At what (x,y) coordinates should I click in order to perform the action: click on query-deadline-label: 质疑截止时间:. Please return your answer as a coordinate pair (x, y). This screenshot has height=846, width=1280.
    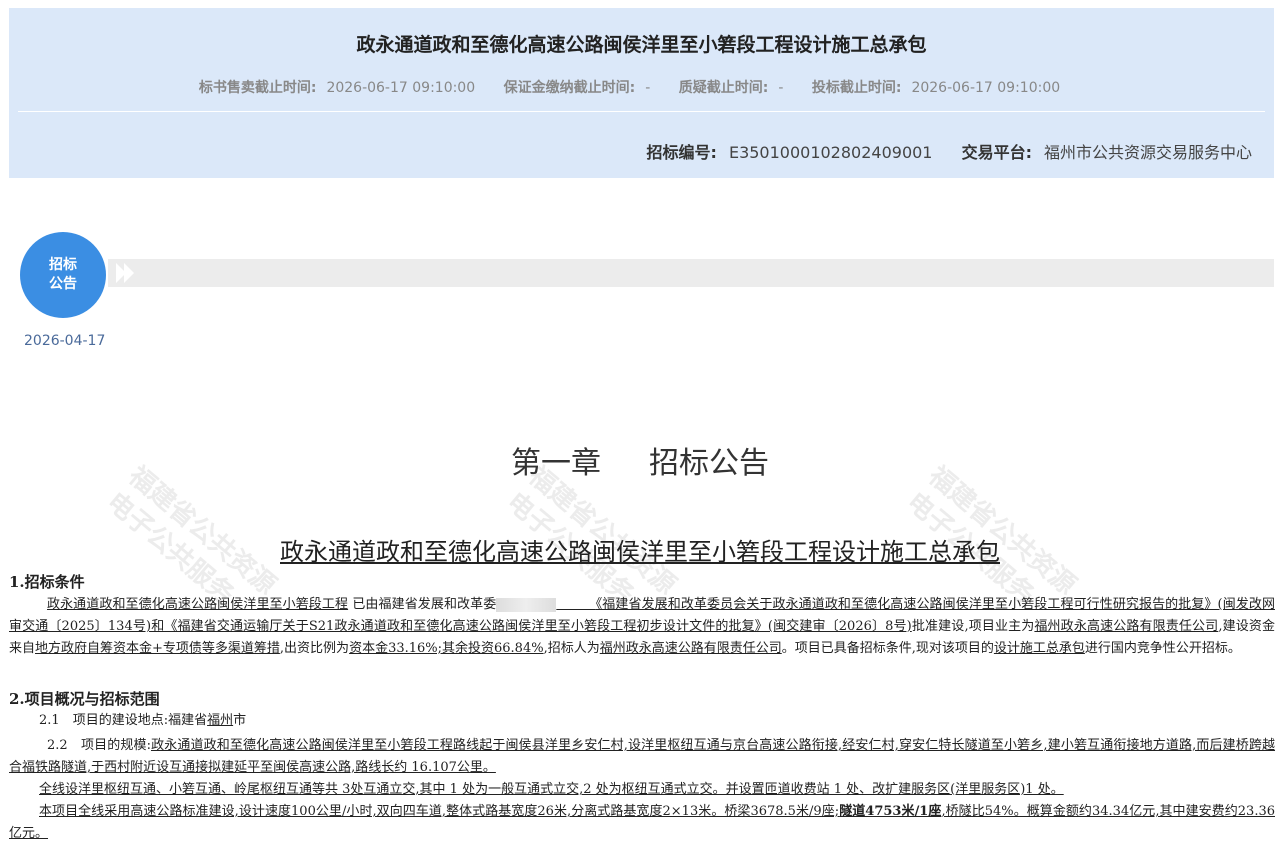
    Looking at the image, I should click on (723, 88).